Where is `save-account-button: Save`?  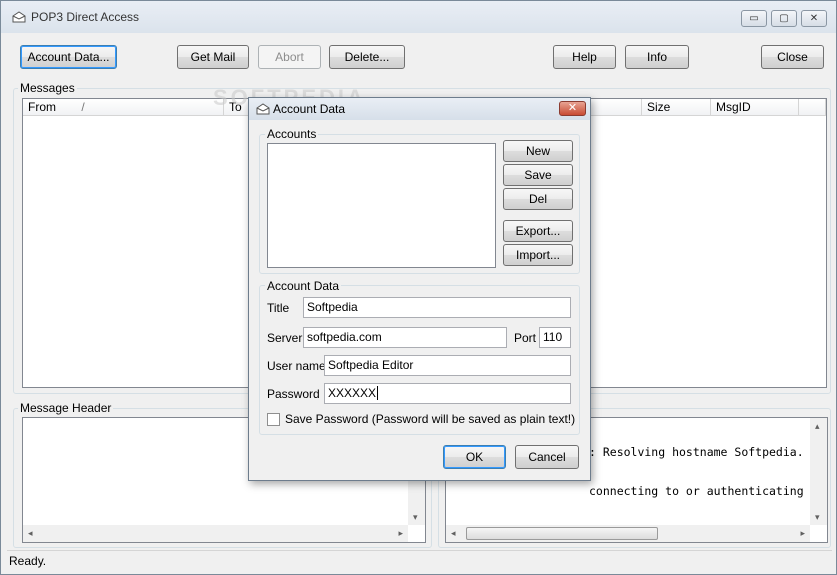
save-account-button: Save is located at coordinates (538, 175).